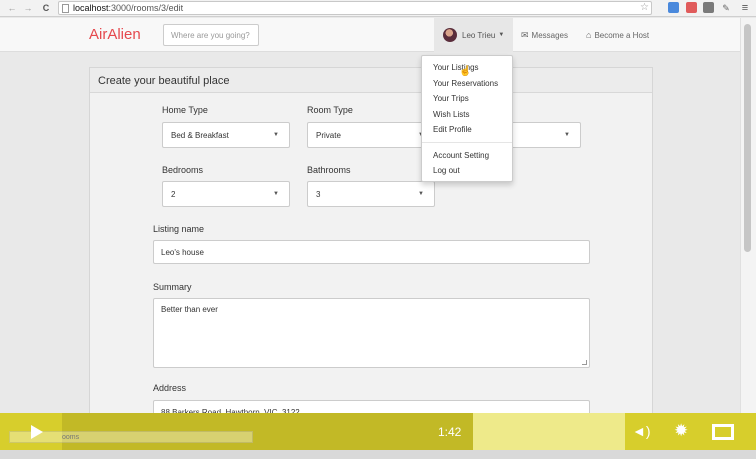 The width and height of the screenshot is (756, 459). What do you see at coordinates (37, 432) in the screenshot?
I see `play-icon` at bounding box center [37, 432].